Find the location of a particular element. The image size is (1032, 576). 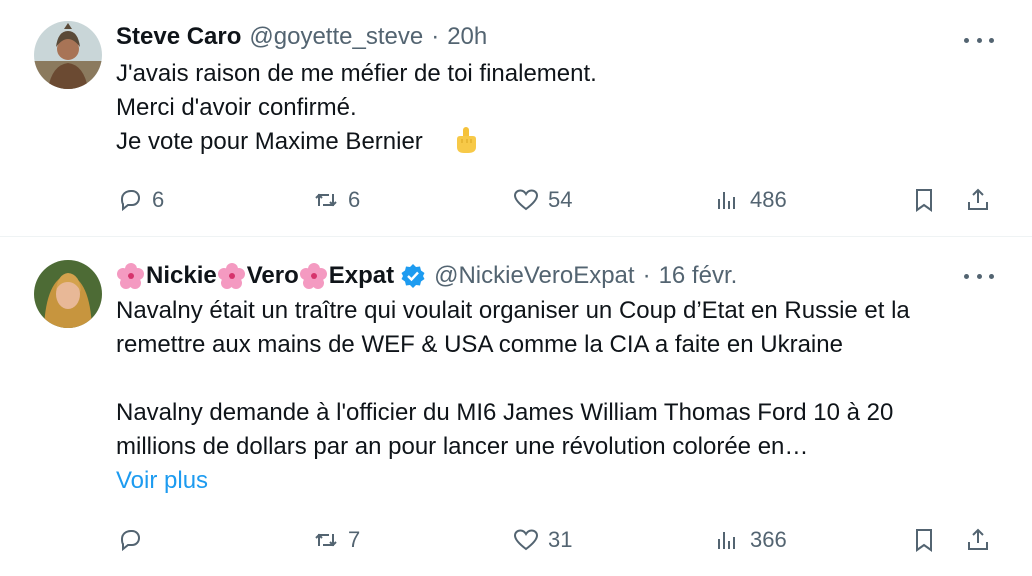

author-handle: @NickieVeroExpat is located at coordinates (534, 276).